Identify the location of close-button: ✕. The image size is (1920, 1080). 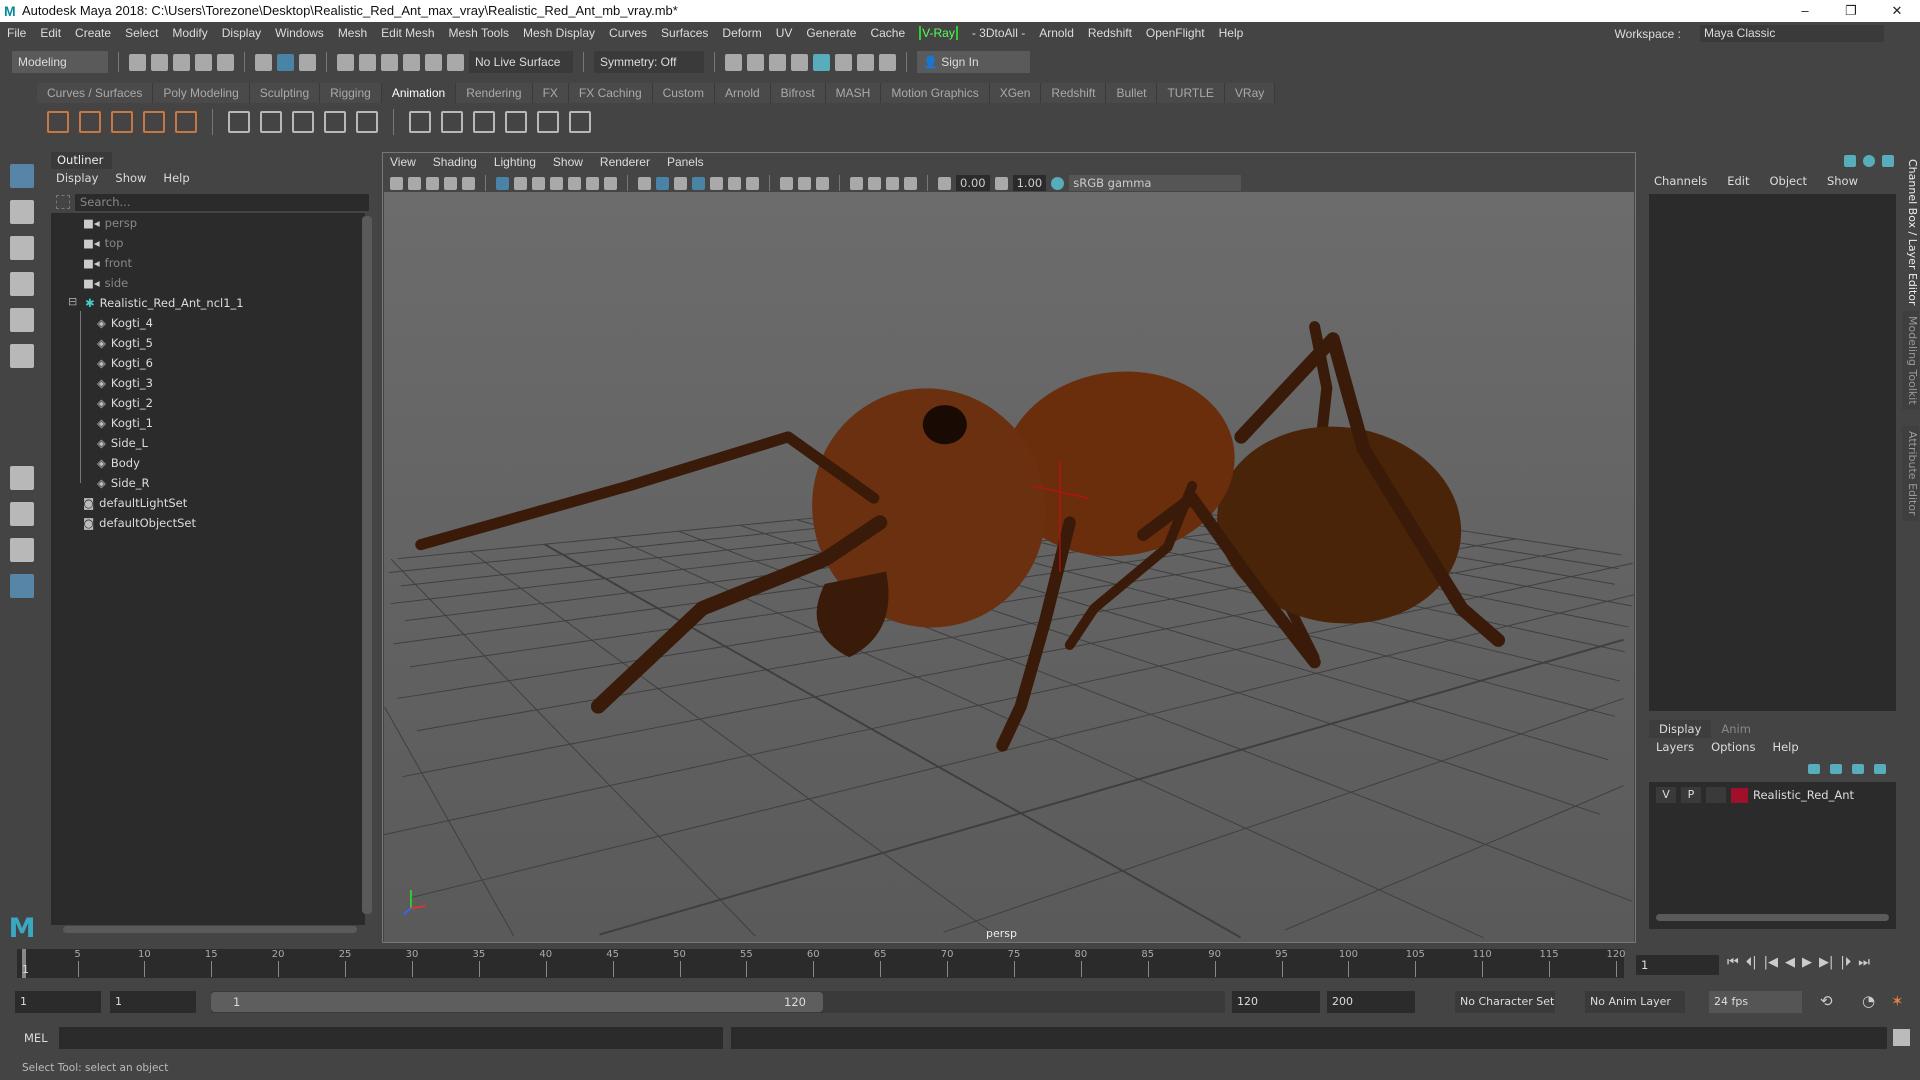
(1897, 11).